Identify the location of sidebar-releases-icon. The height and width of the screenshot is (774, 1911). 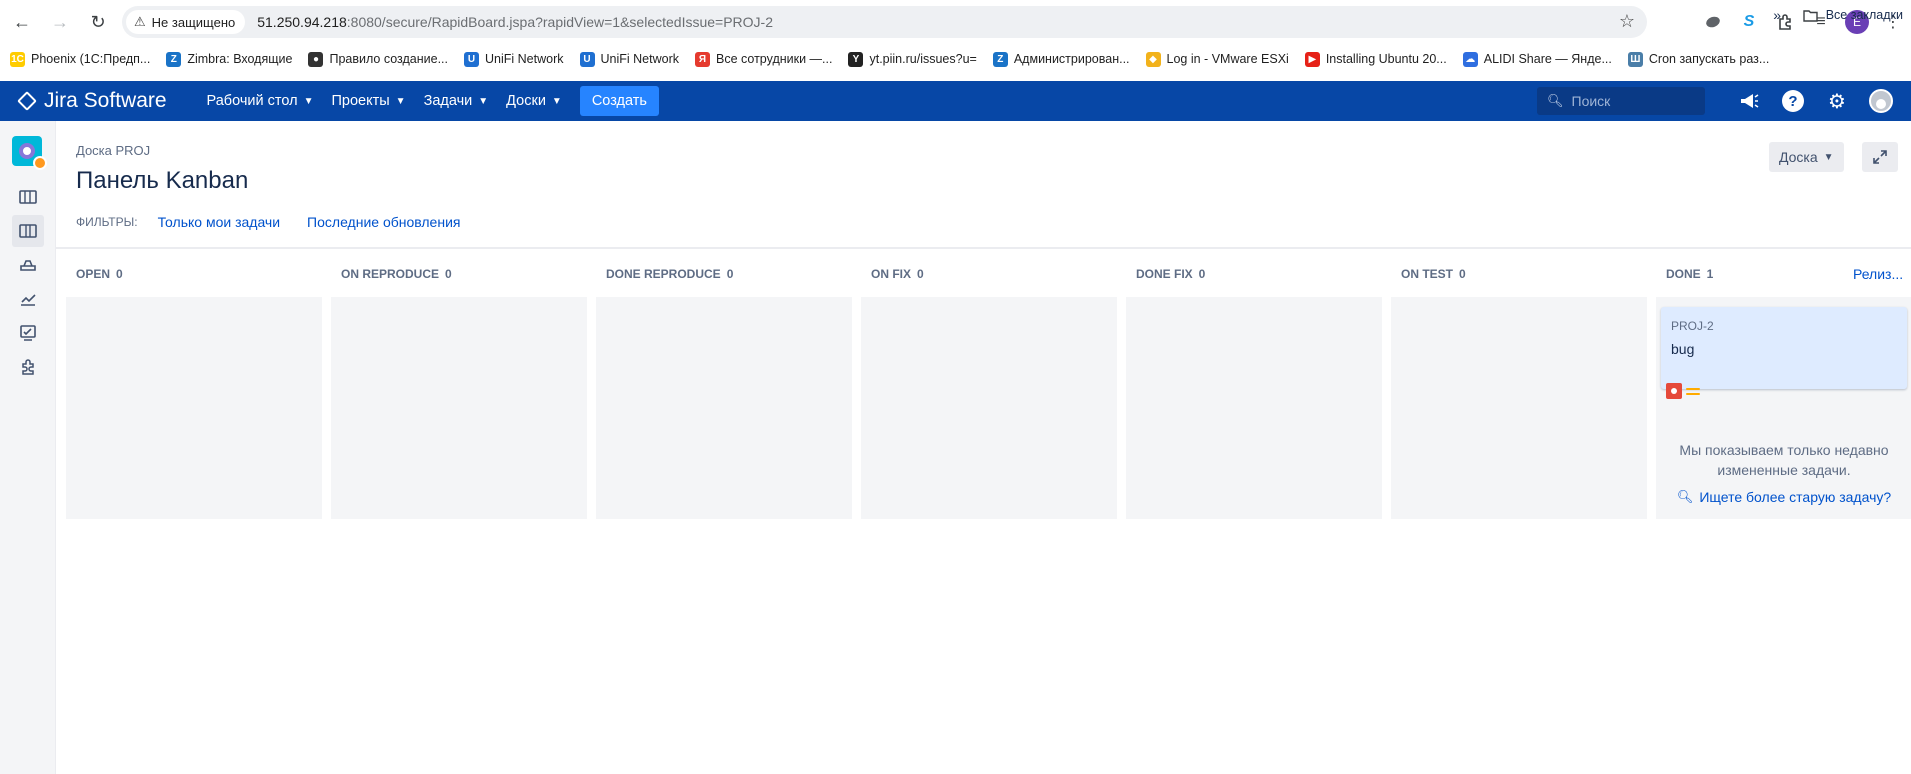
(28, 265).